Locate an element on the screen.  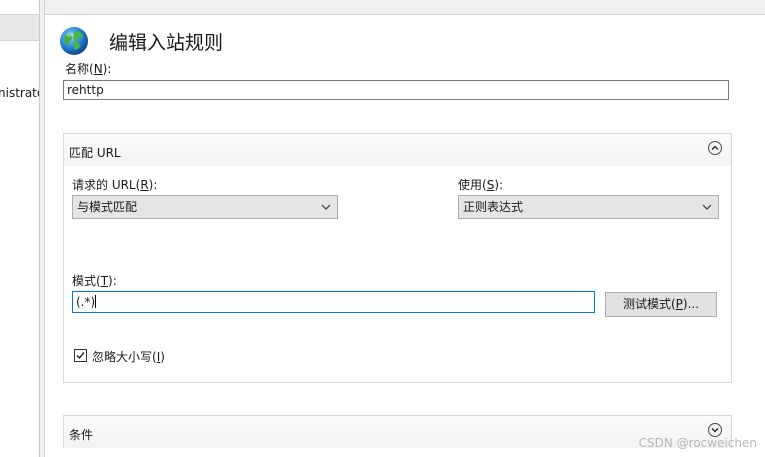
expand-conditions-button is located at coordinates (715, 430).